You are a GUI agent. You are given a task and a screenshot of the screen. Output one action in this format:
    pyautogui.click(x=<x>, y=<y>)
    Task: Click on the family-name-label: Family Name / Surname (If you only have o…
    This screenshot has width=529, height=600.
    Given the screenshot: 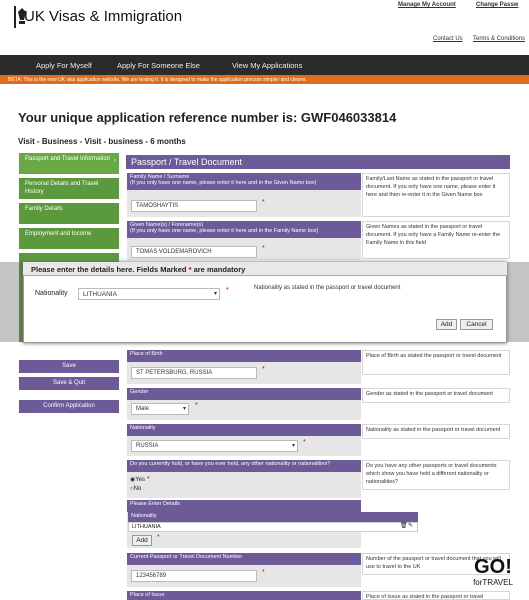 What is the action you would take?
    pyautogui.click(x=244, y=181)
    